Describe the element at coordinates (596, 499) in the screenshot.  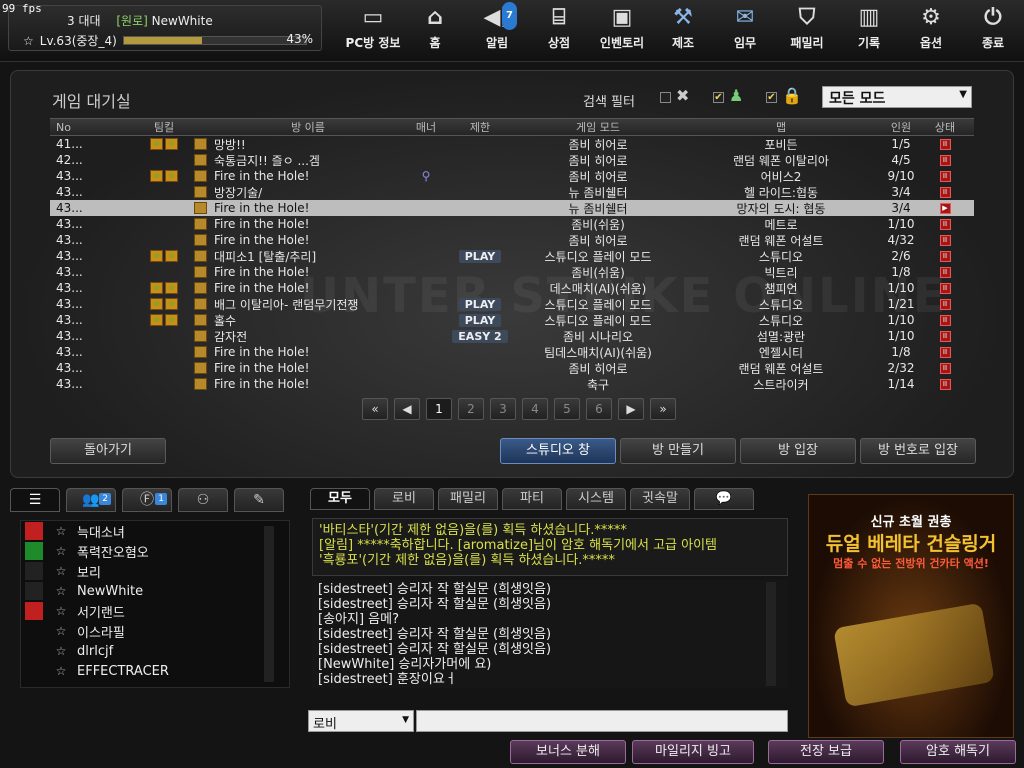
I see `tab-chat-system: 시스템` at that location.